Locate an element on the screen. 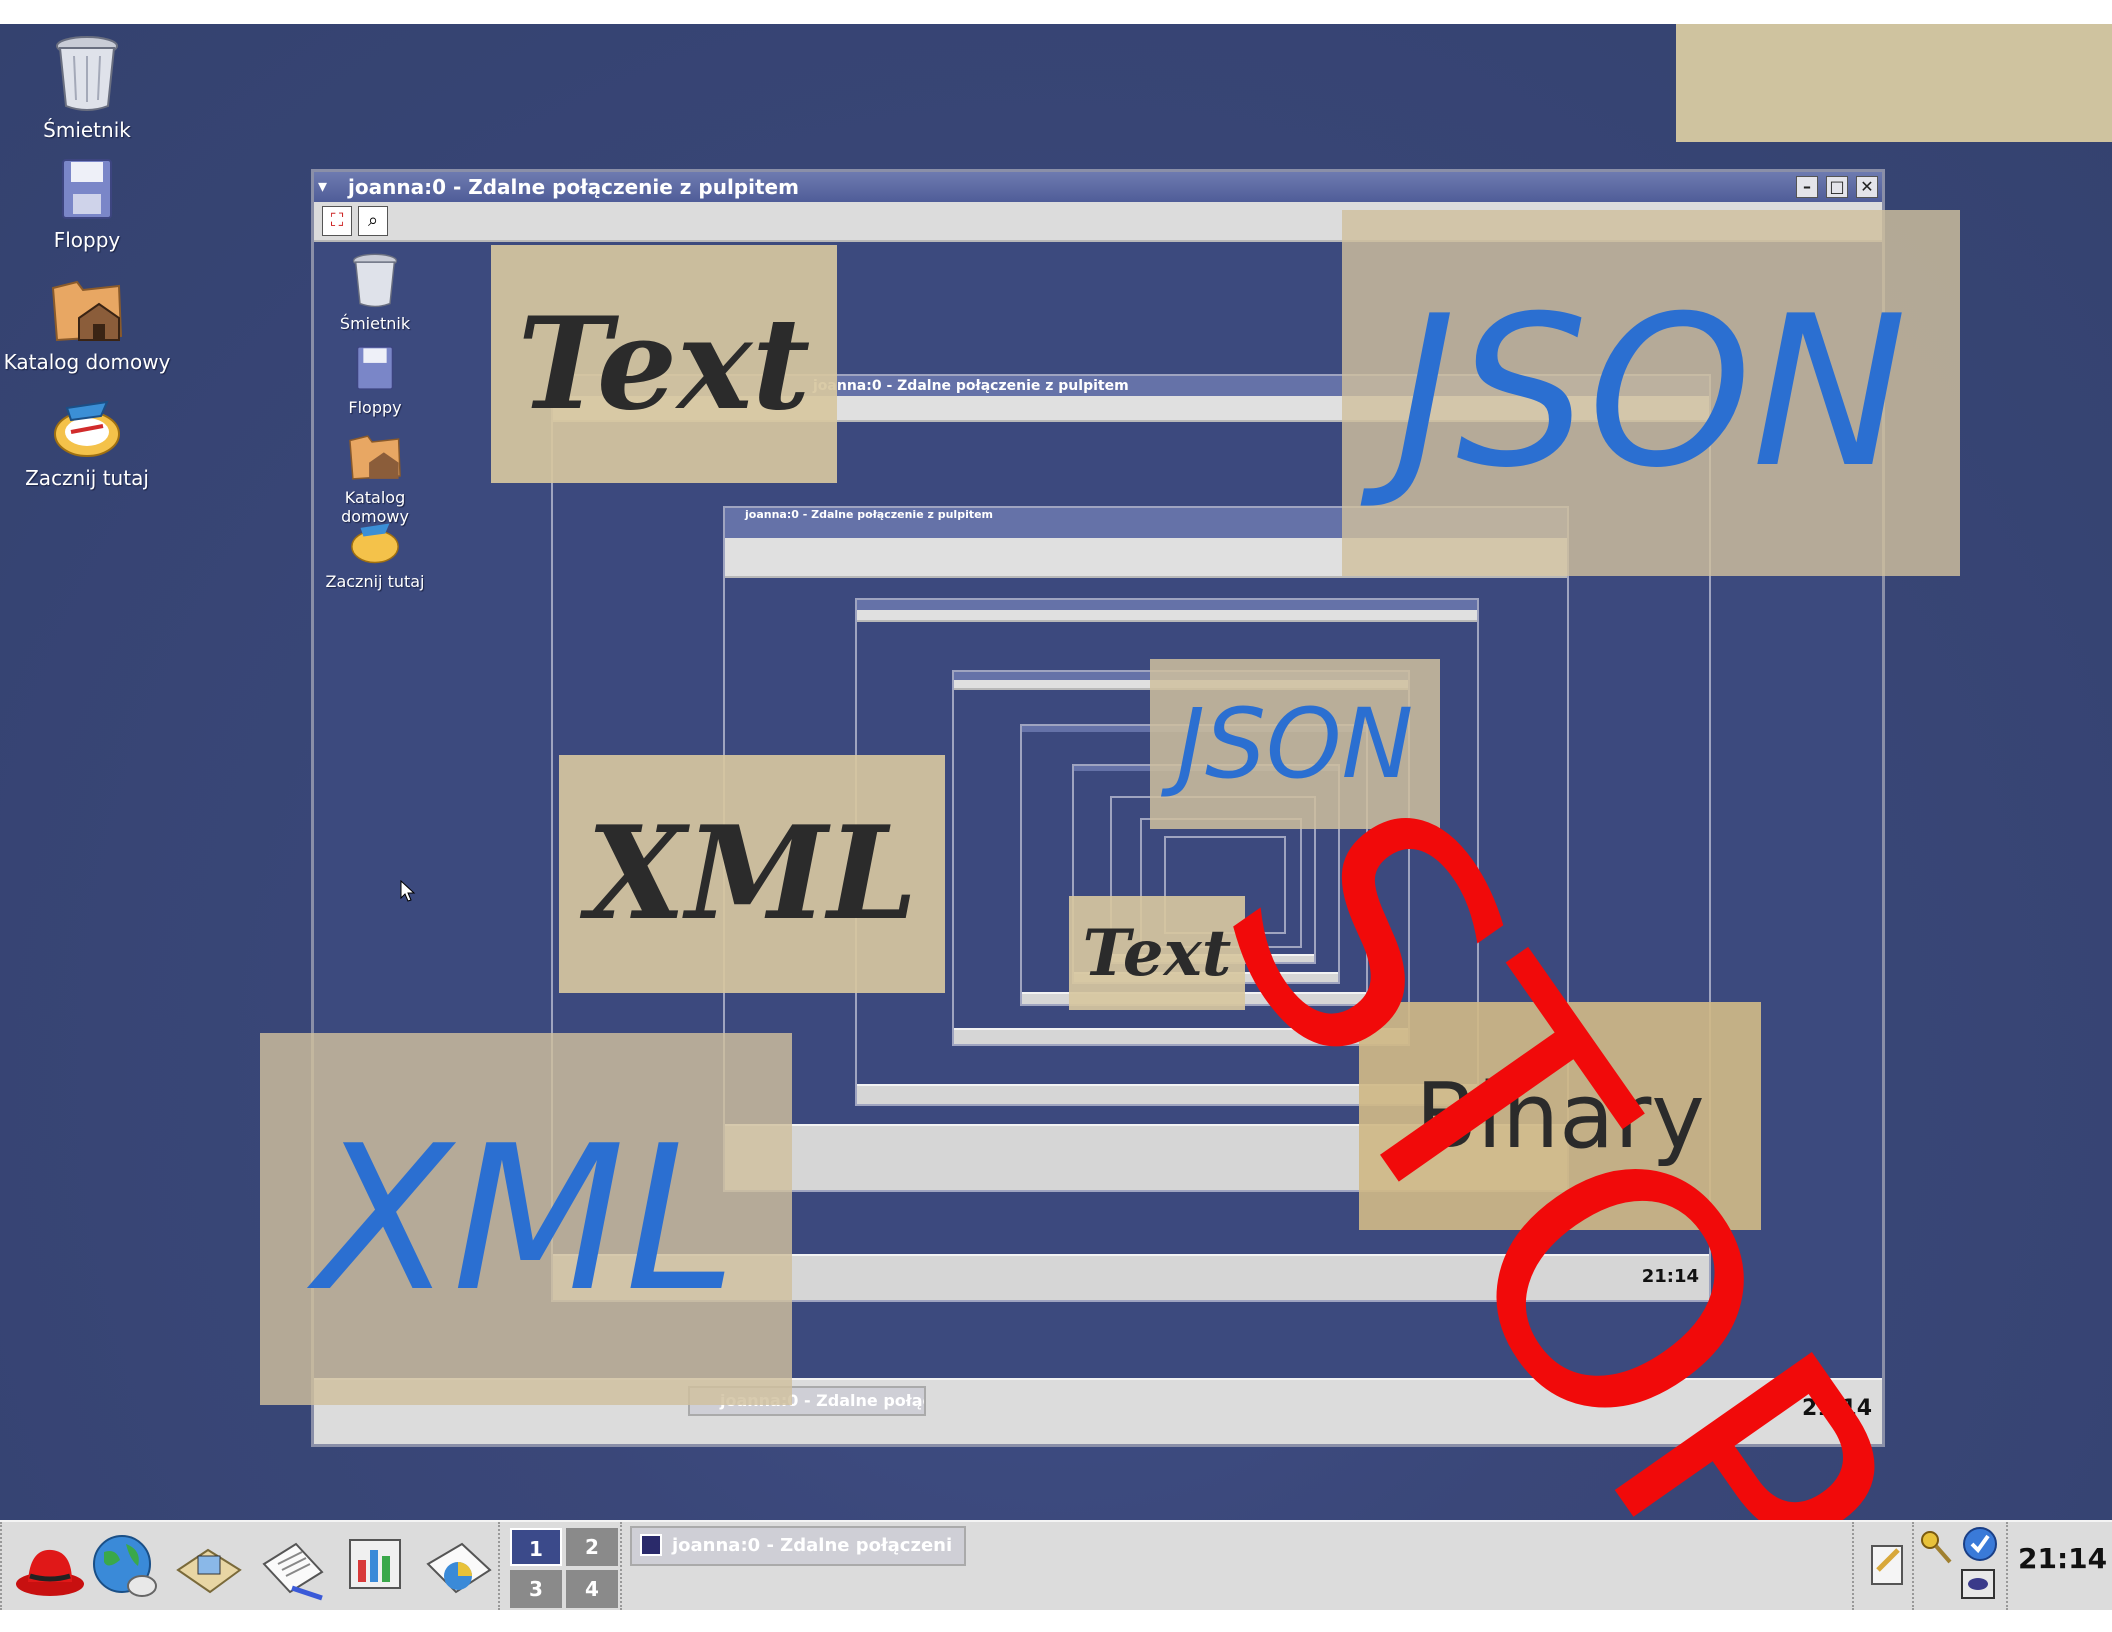  fullscreen-icon: ⛶ is located at coordinates (337, 221).